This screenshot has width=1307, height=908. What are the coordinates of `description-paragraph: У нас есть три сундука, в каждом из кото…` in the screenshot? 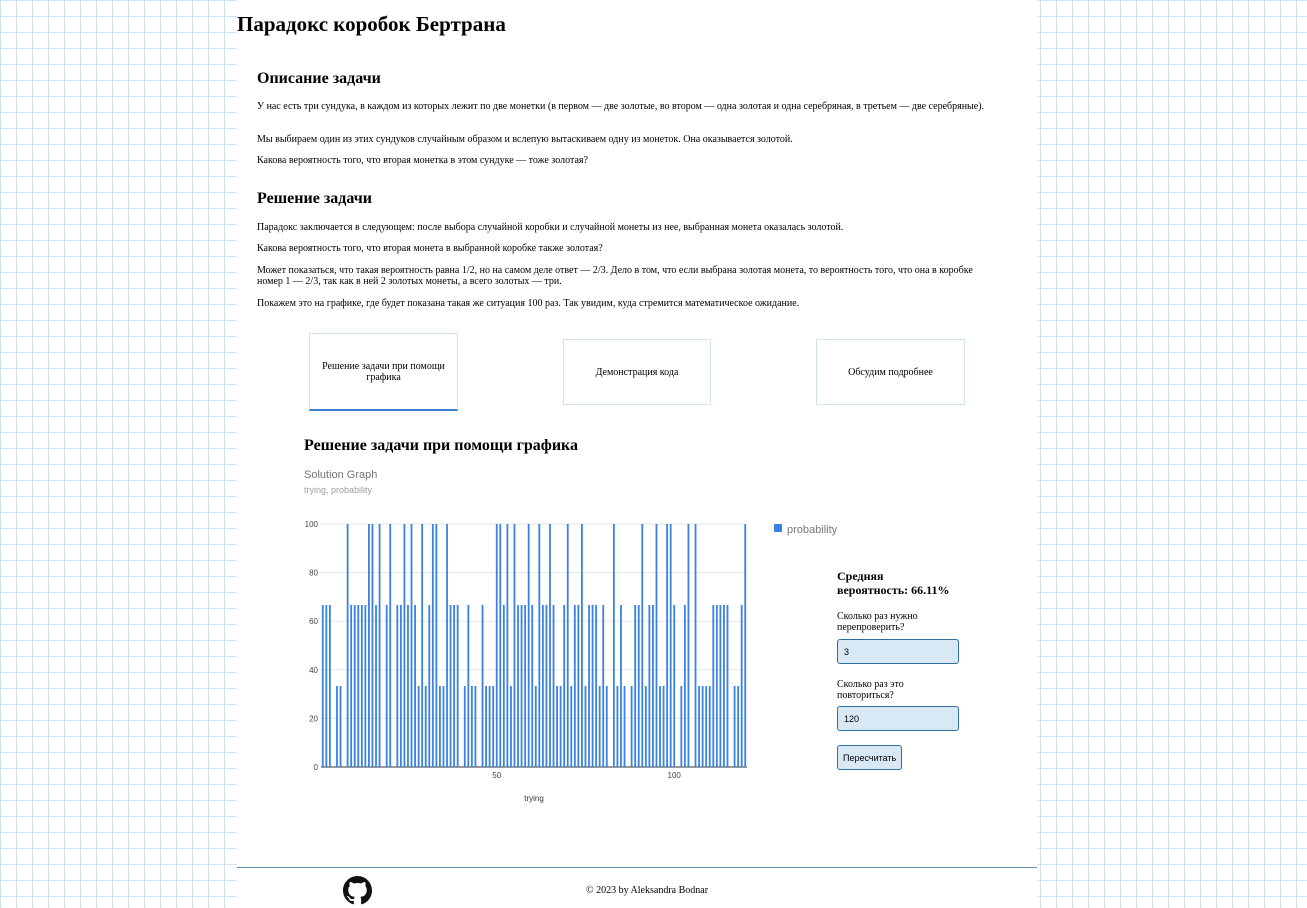 It's located at (621, 106).